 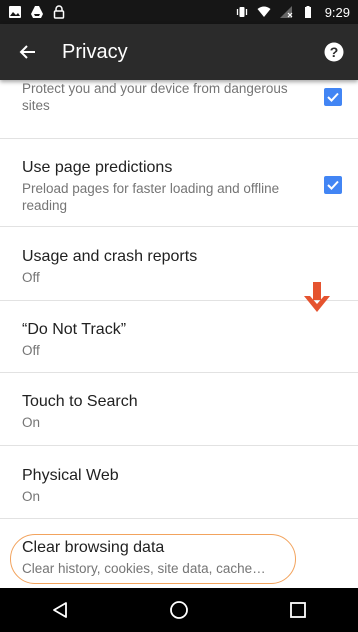 I want to click on setting-touch-to-search: Touch to Search On, so click(x=179, y=411).